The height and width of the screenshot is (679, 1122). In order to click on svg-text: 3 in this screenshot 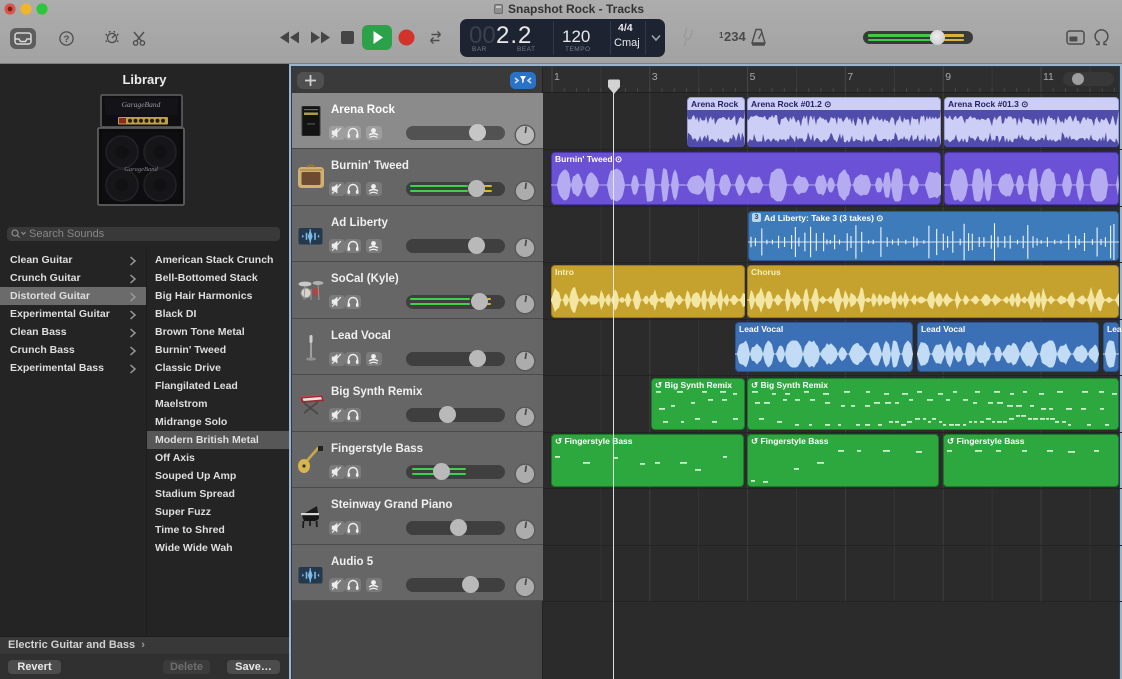, I will do `click(655, 77)`.